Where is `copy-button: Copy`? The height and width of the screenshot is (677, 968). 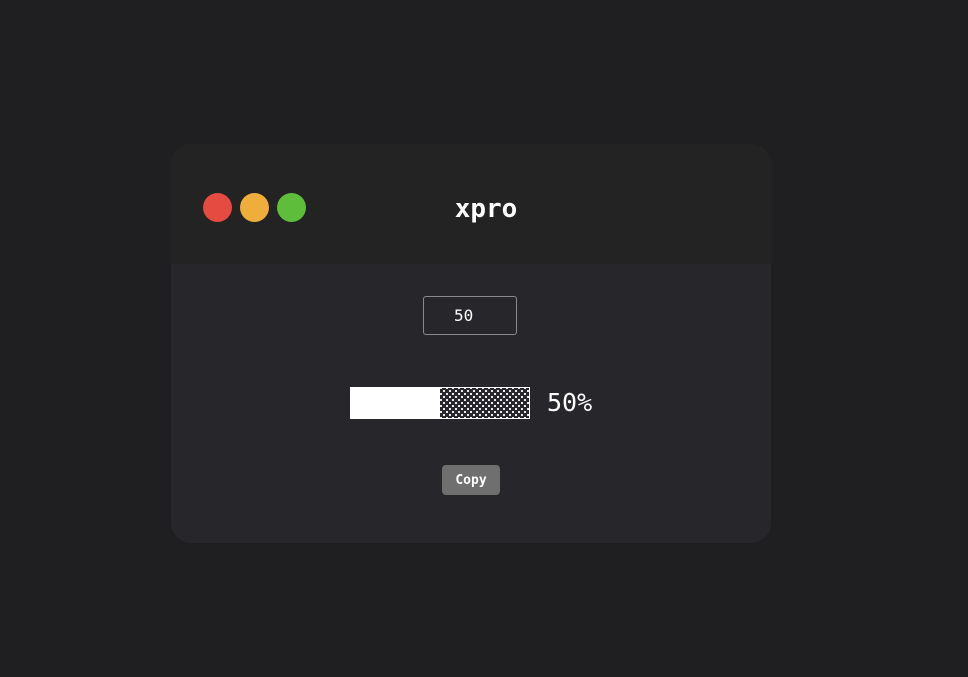 copy-button: Copy is located at coordinates (471, 480).